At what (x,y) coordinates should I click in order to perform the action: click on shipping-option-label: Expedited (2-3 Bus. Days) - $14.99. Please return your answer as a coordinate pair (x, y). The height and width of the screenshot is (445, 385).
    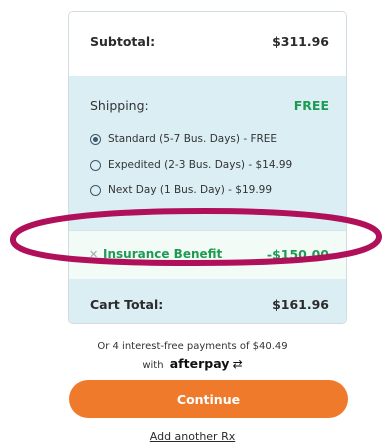
    Looking at the image, I should click on (200, 165).